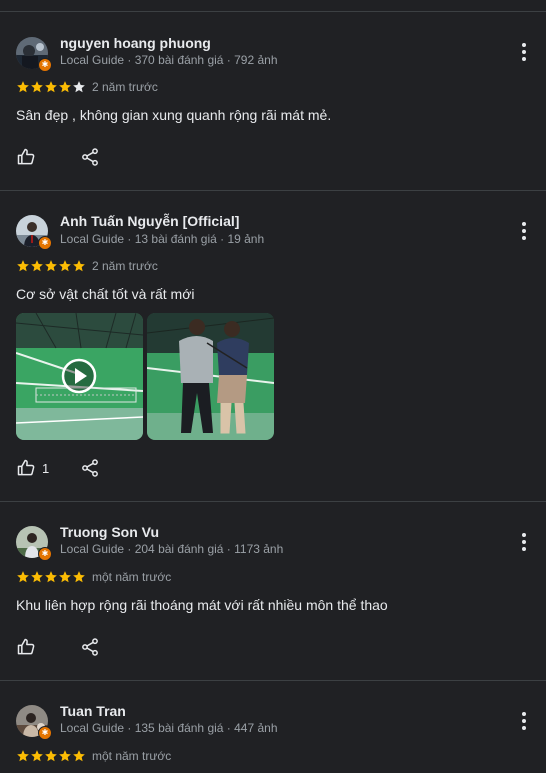  I want to click on top-divider, so click(273, 11).